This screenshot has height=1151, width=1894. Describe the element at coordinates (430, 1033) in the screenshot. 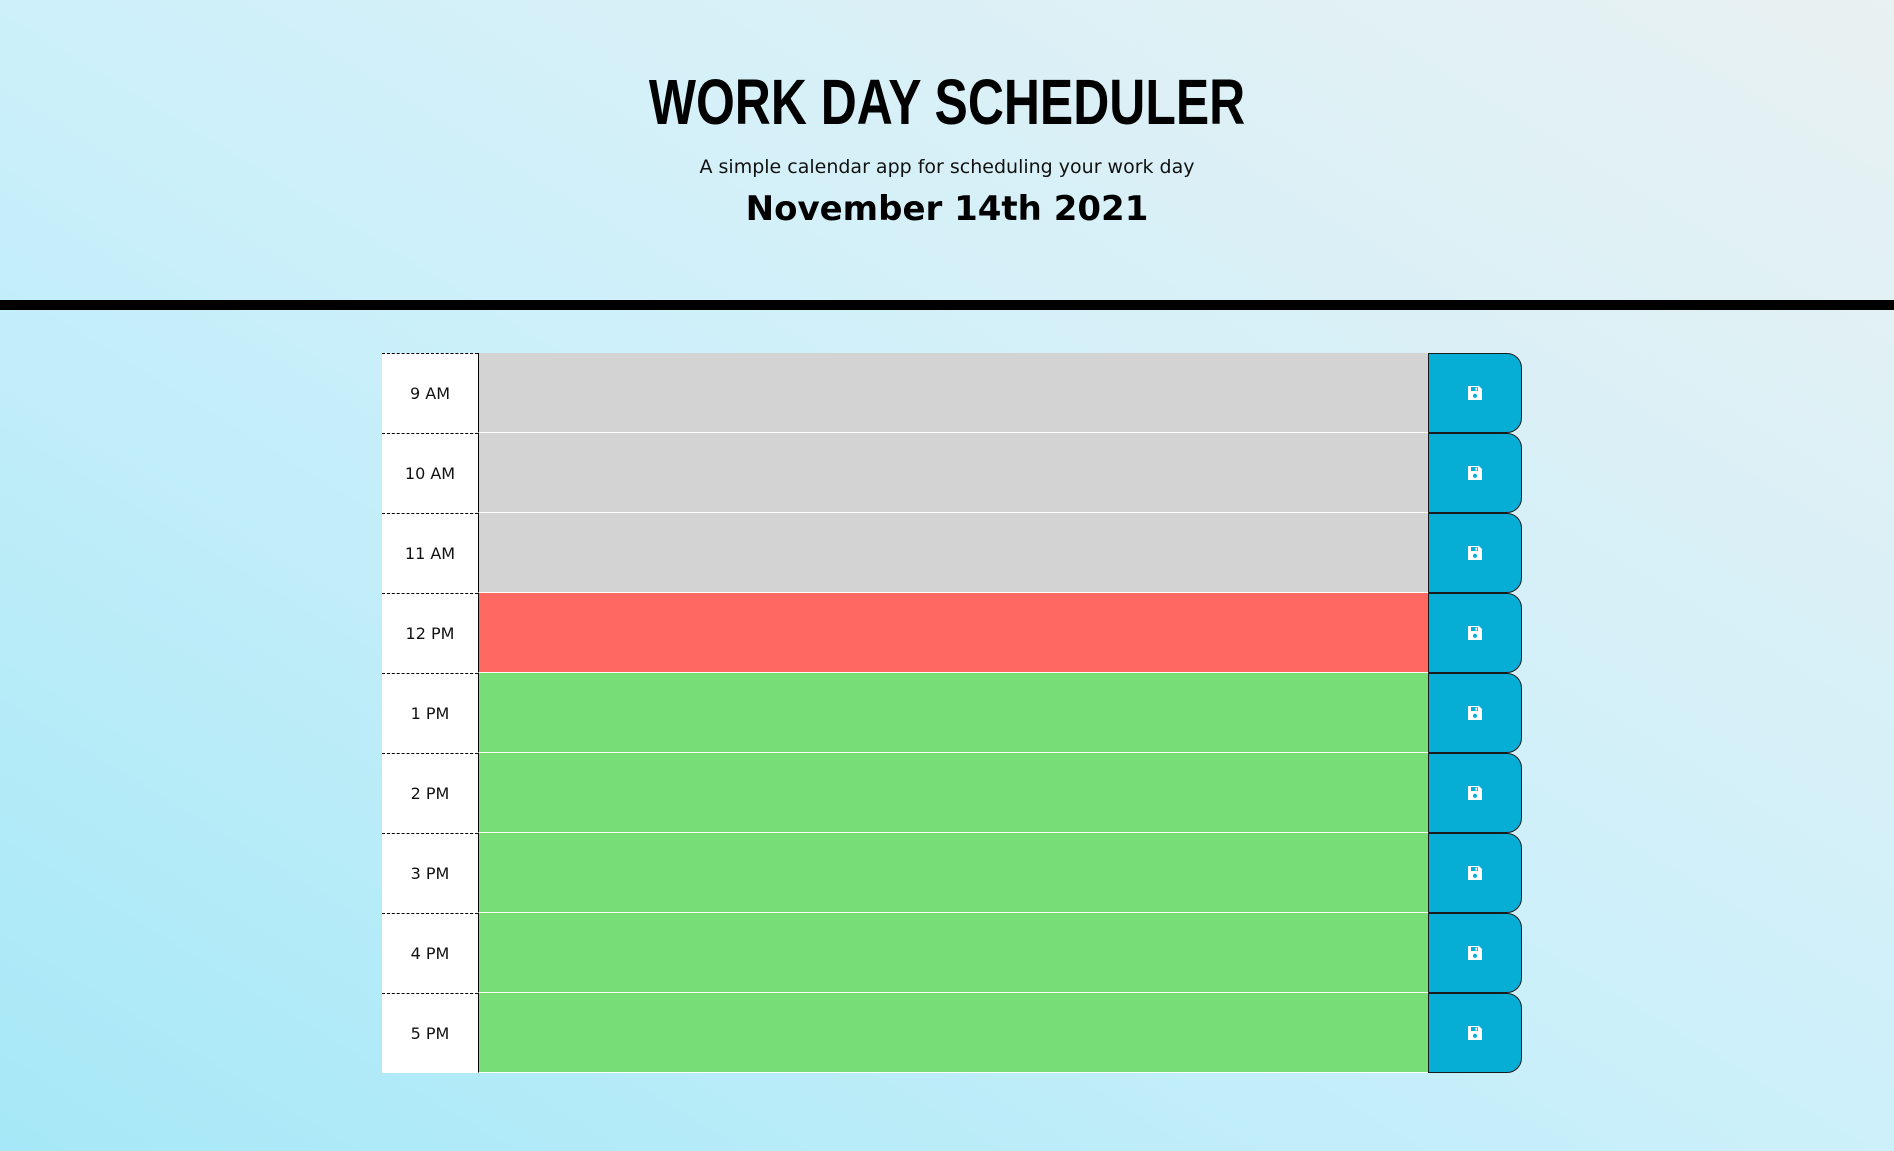

I see `hour-label: 5 PM` at that location.